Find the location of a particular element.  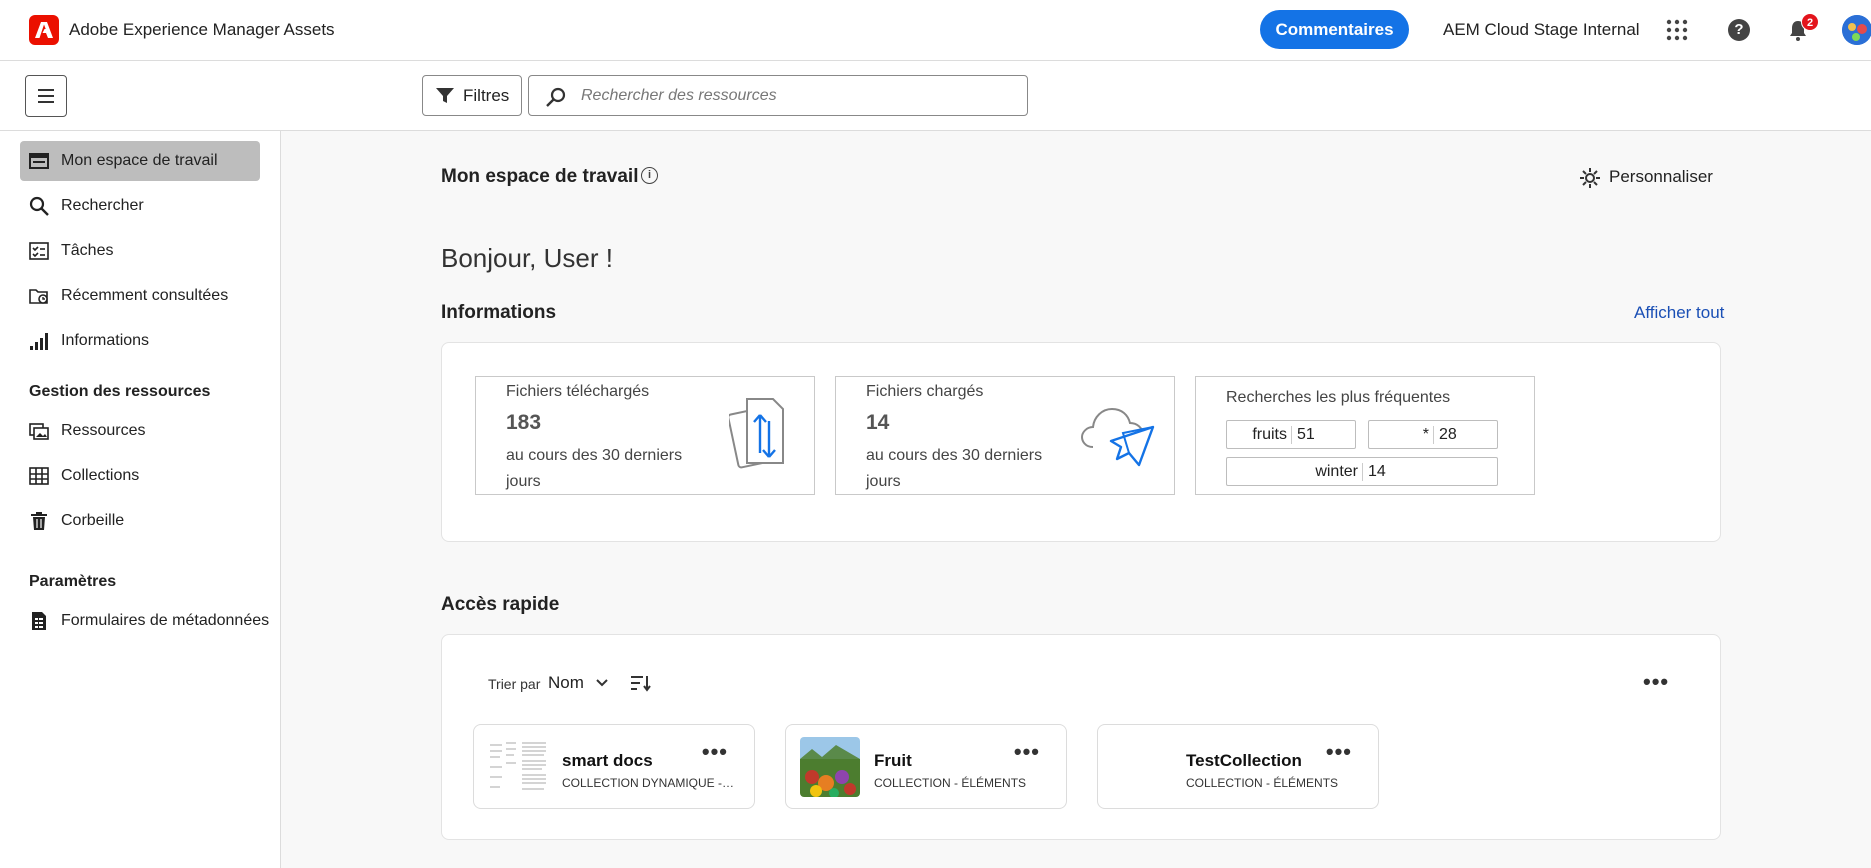

stat-title: Recherches les plus fréquentes is located at coordinates (1338, 397).